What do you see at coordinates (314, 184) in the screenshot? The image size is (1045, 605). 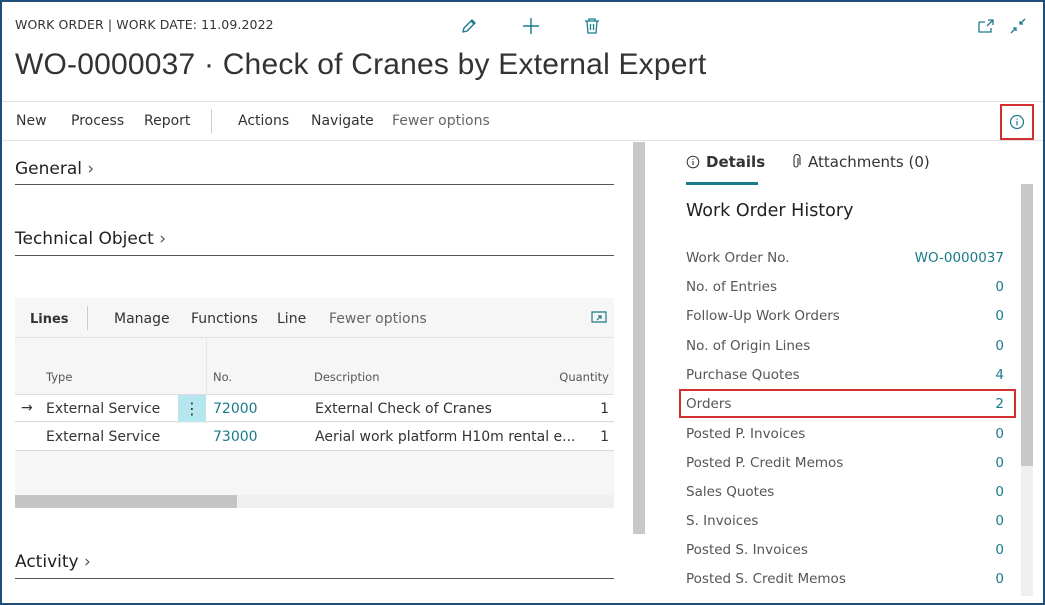 I see `general-divider` at bounding box center [314, 184].